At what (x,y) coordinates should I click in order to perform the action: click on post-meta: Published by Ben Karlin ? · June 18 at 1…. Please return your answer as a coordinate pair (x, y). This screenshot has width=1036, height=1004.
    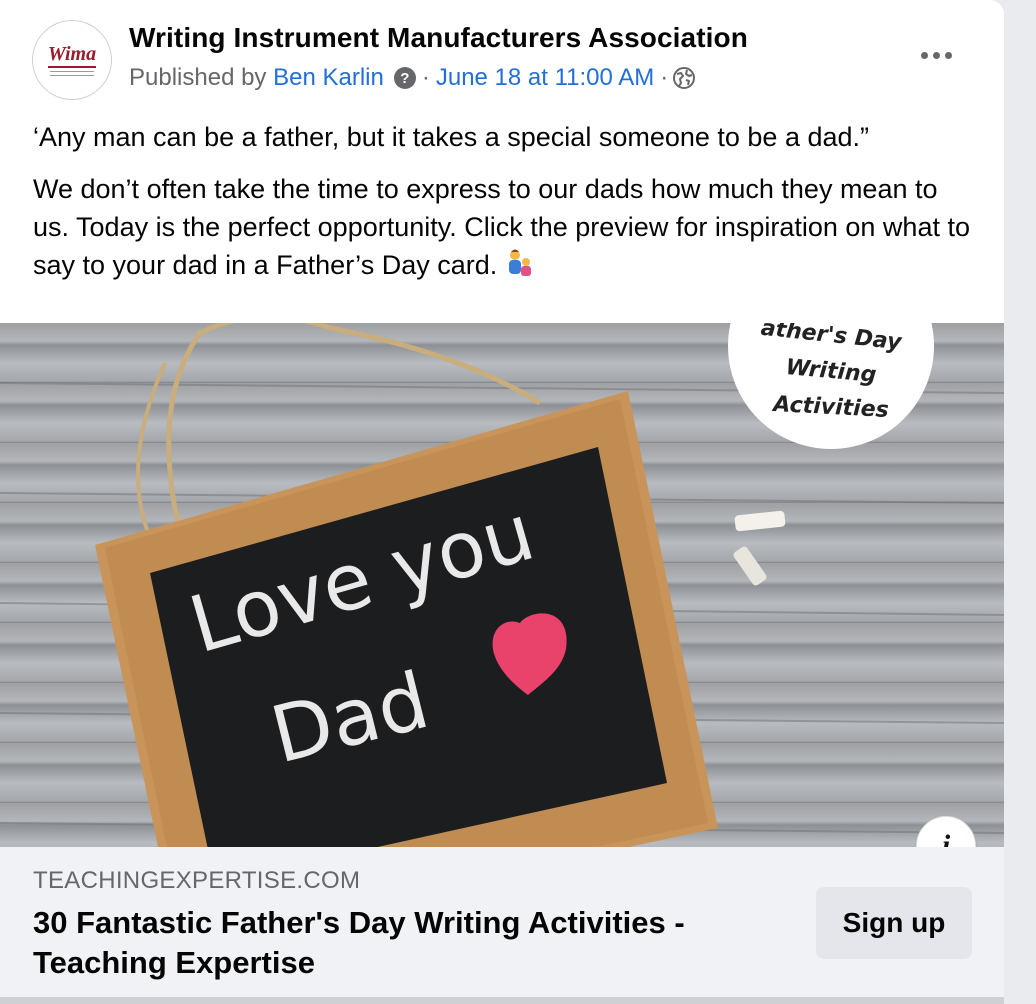
    Looking at the image, I should click on (412, 78).